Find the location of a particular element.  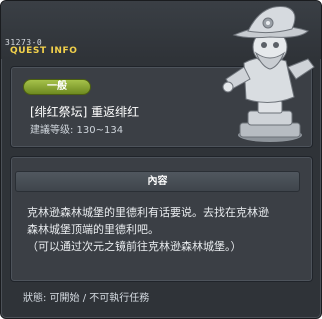

level-requirement: 建議等级: 130~134 is located at coordinates (77, 130).